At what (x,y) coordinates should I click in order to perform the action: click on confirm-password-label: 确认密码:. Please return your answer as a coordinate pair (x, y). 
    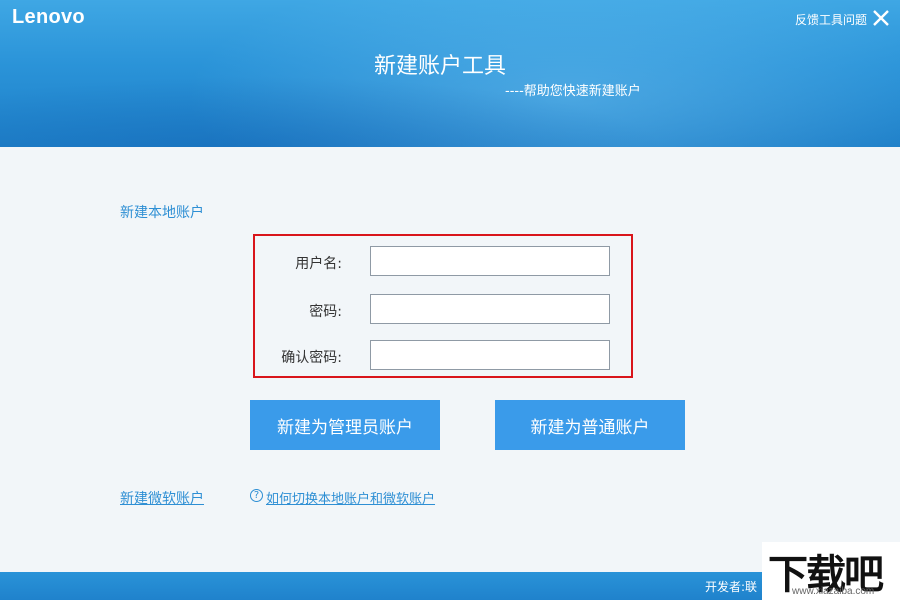
    Looking at the image, I should click on (311, 358).